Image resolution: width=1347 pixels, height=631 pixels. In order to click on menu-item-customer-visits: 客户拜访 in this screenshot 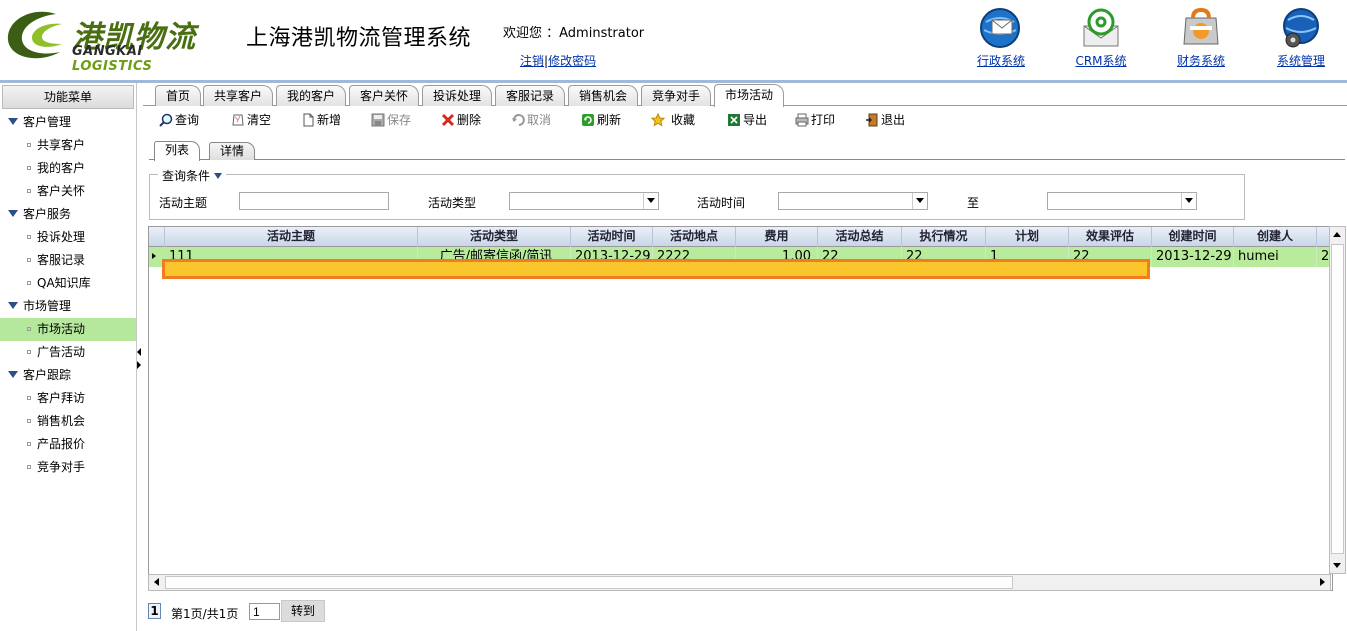, I will do `click(68, 398)`.